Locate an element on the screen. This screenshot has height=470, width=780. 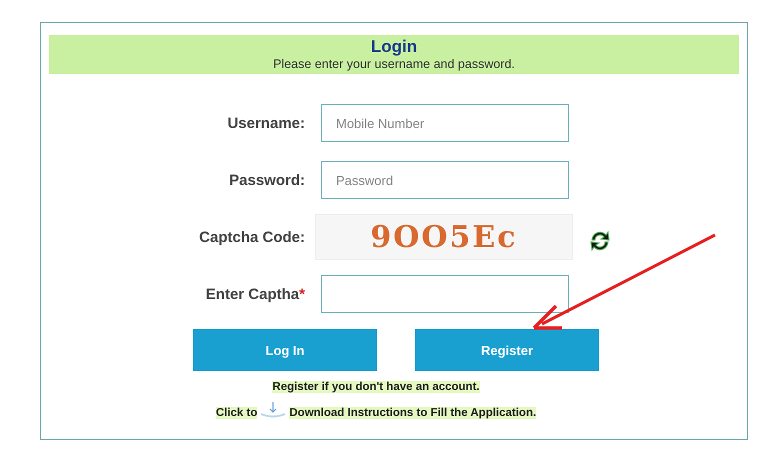
field-label: Captcha Code: is located at coordinates (252, 237).